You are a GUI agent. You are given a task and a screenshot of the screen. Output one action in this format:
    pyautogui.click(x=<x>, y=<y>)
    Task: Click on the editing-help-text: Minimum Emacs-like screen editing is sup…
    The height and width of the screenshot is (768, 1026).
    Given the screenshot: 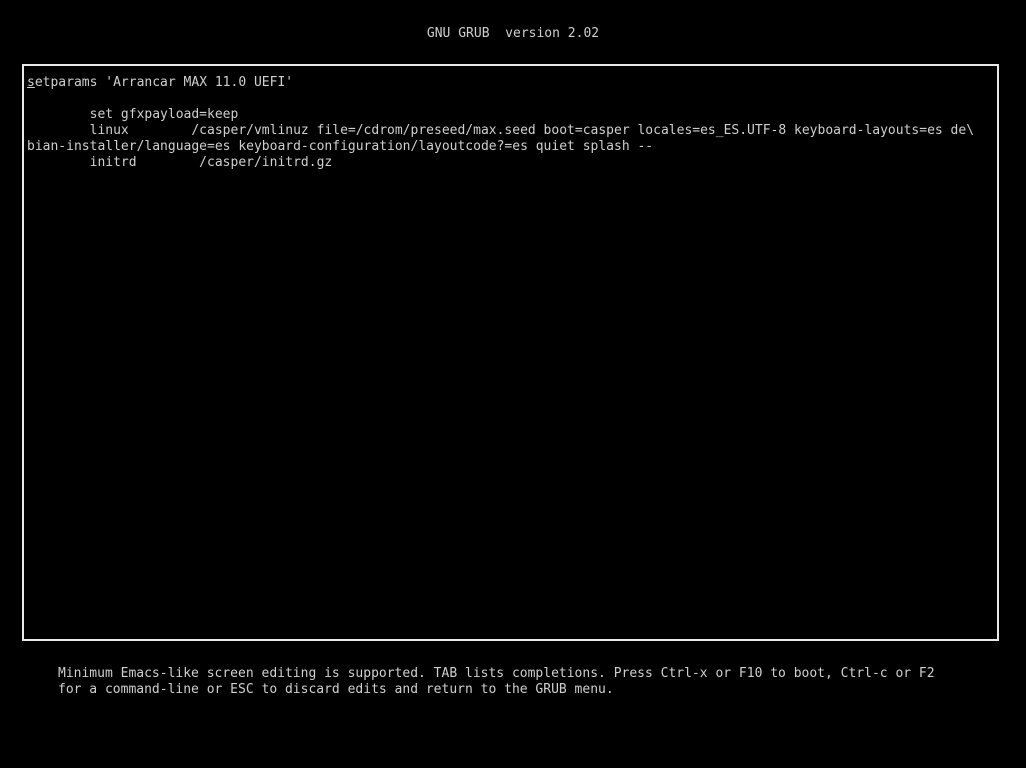 What is the action you would take?
    pyautogui.click(x=528, y=682)
    